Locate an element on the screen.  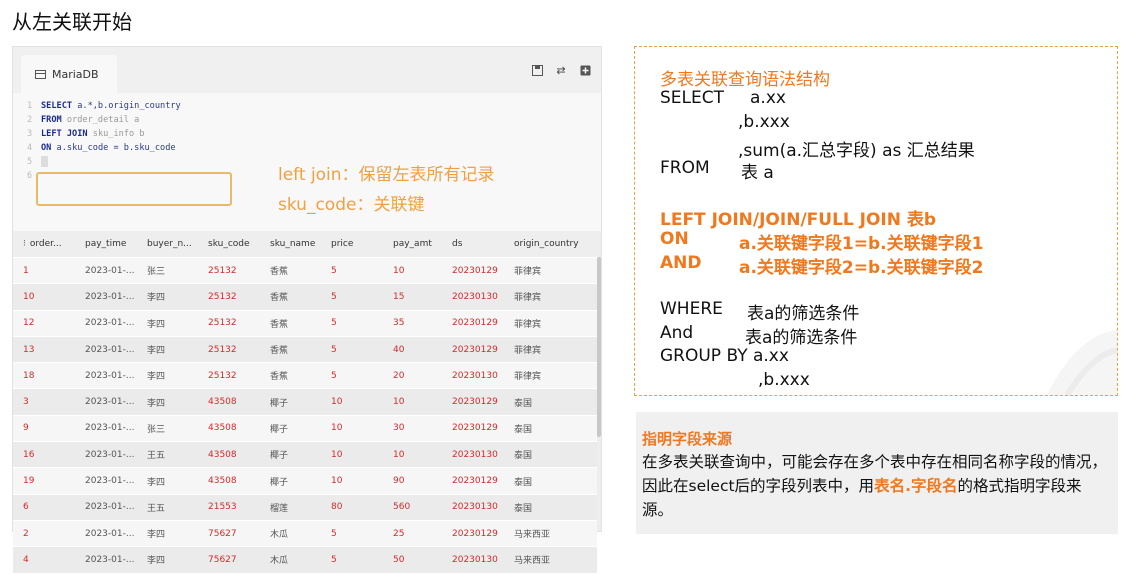
table-cell: 18 is located at coordinates (44, 376).